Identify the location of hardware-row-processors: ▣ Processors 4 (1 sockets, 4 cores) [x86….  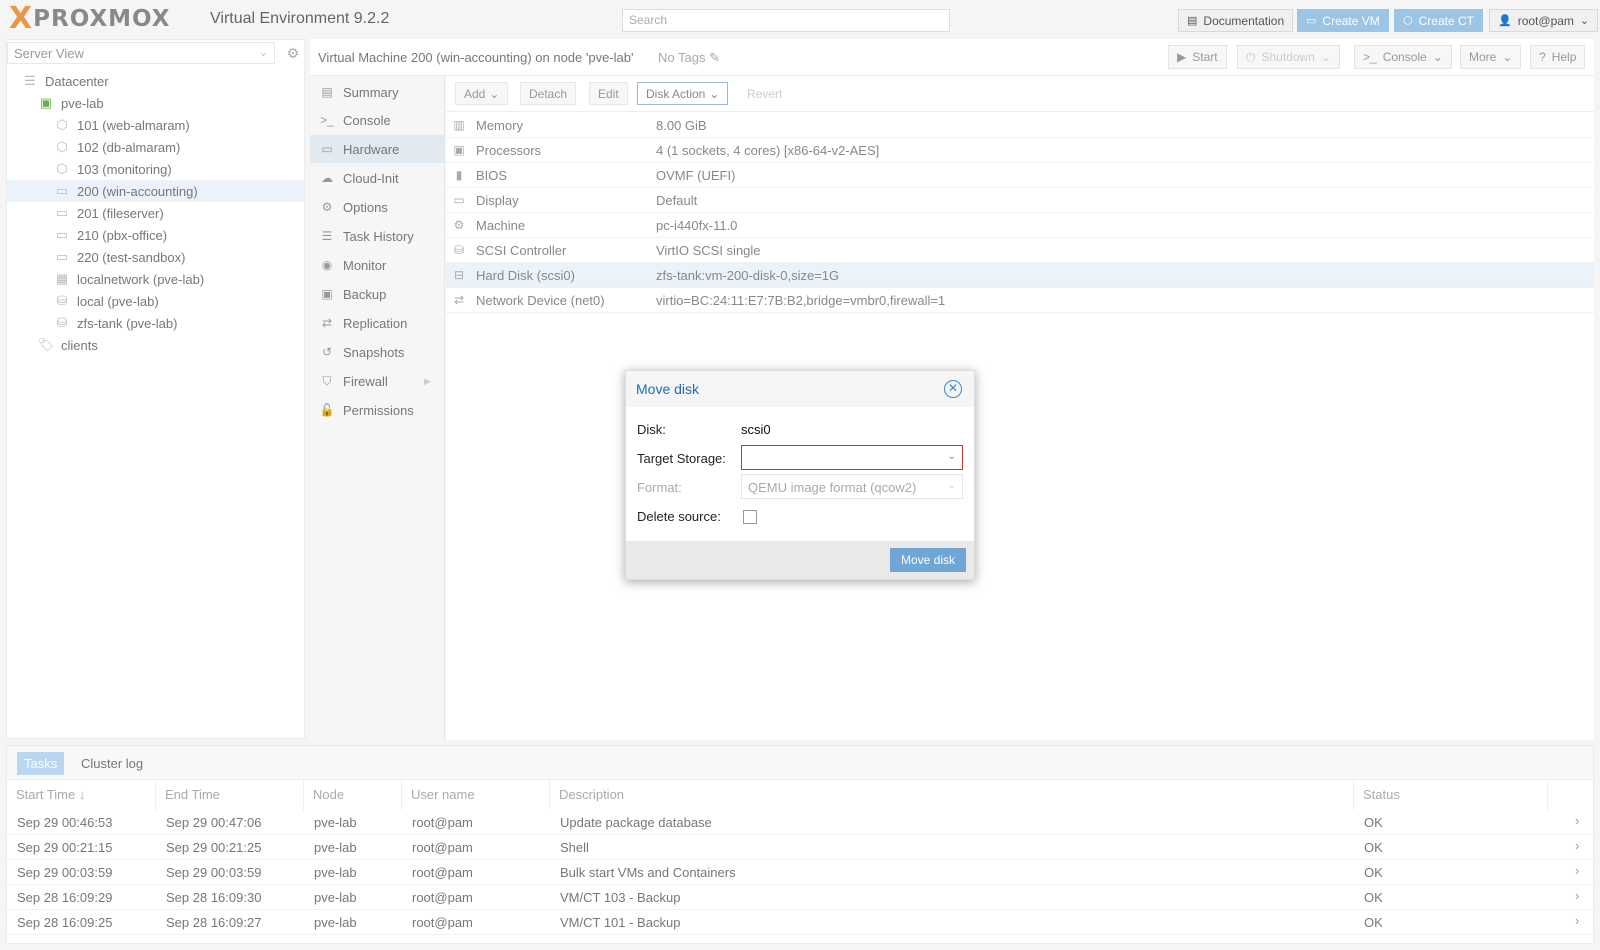
(1020, 150).